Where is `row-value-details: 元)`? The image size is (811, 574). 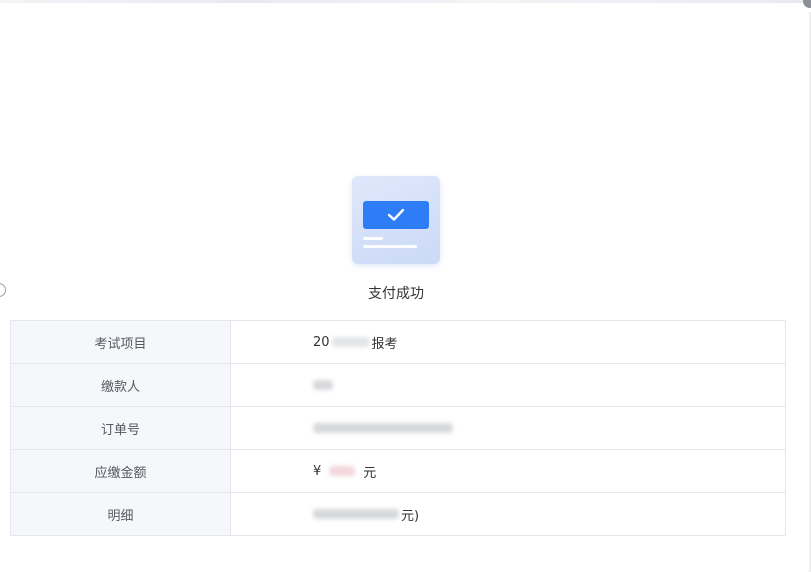 row-value-details: 元) is located at coordinates (508, 514).